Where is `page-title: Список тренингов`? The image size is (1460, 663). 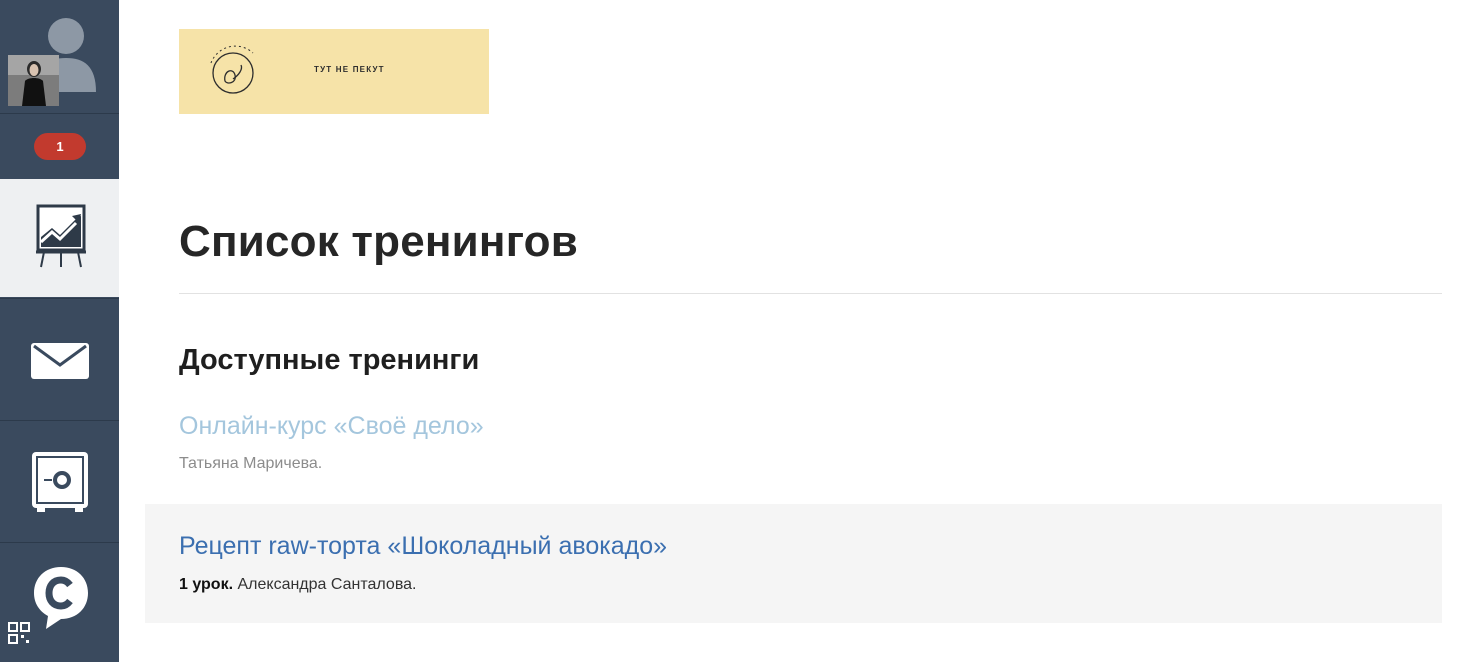 page-title: Список тренингов is located at coordinates (378, 241).